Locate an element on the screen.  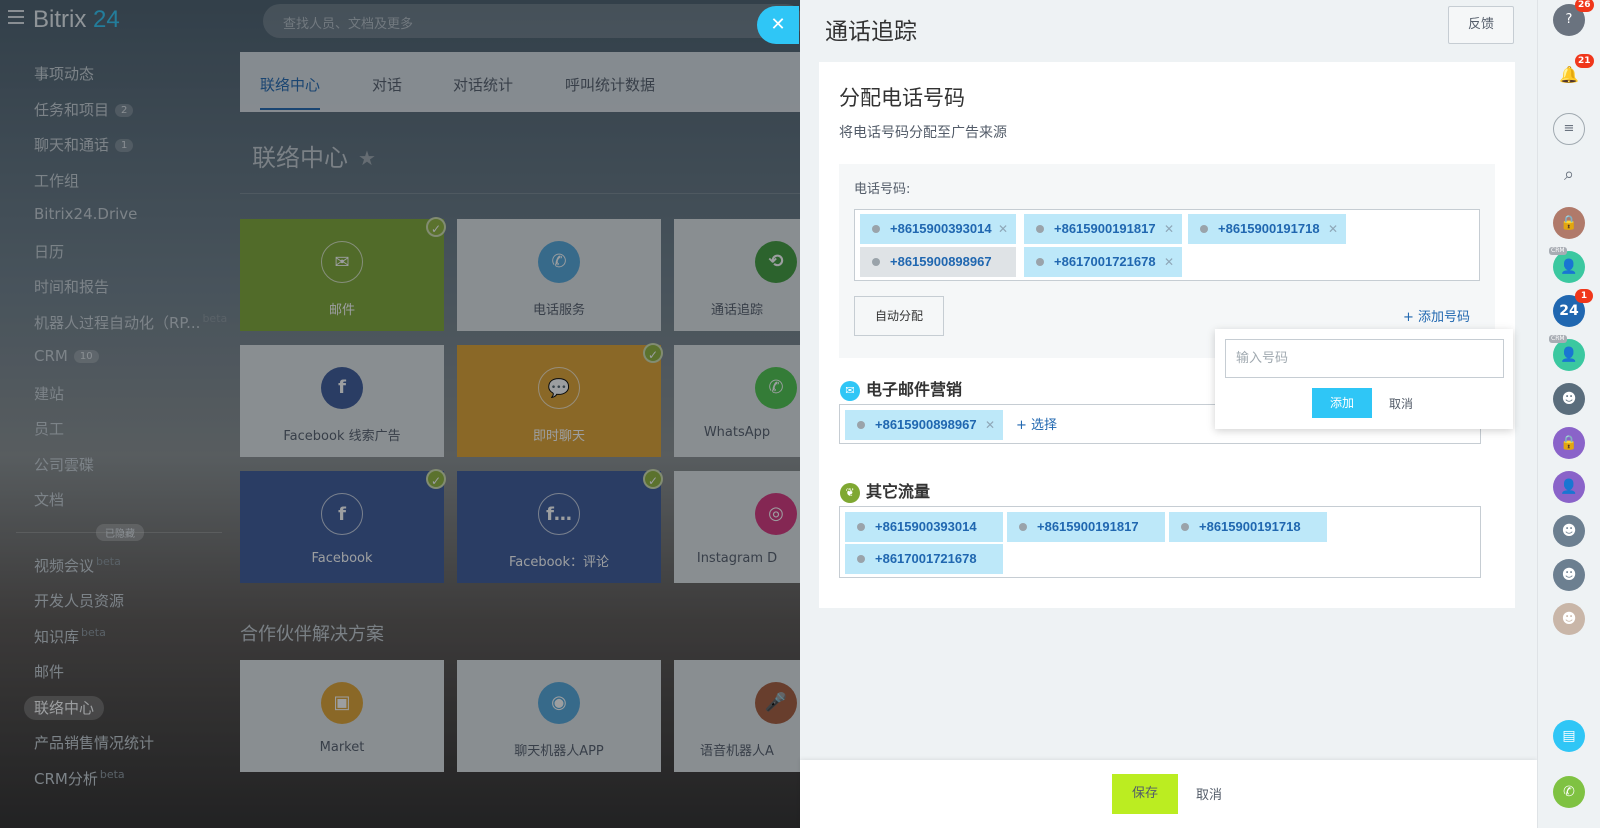
phone-chip: +8617001721678 ✕ is located at coordinates (1103, 262).